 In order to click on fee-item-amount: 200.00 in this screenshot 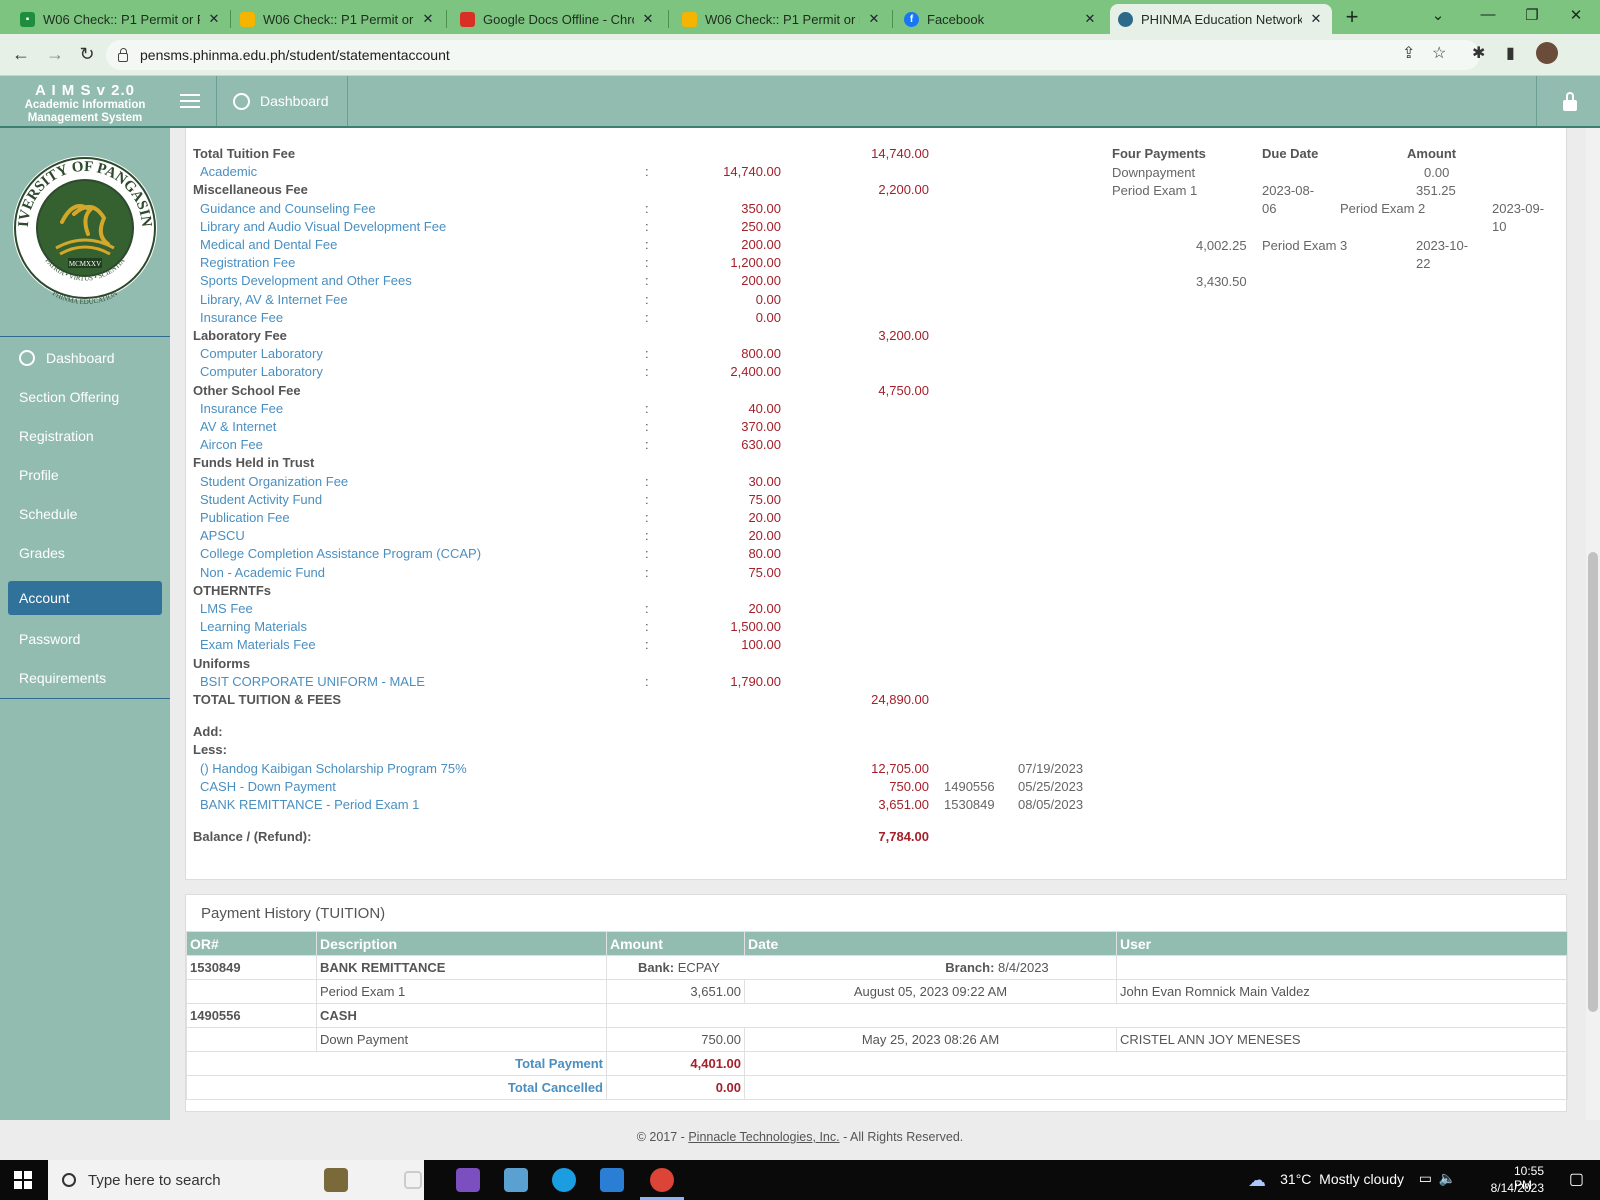, I will do `click(761, 244)`.